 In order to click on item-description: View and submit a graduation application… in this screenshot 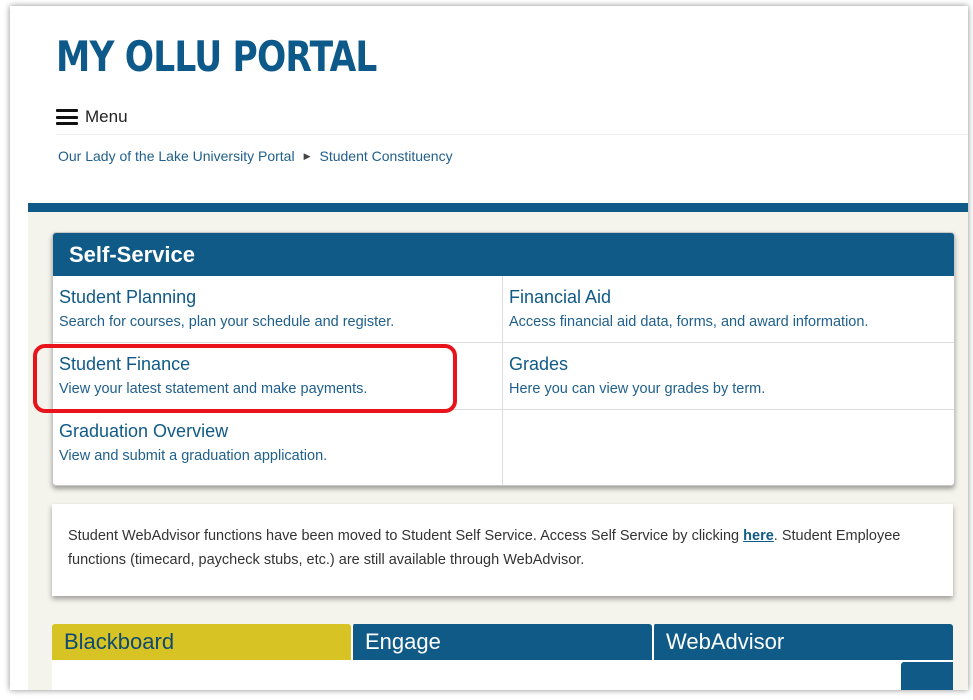, I will do `click(193, 456)`.